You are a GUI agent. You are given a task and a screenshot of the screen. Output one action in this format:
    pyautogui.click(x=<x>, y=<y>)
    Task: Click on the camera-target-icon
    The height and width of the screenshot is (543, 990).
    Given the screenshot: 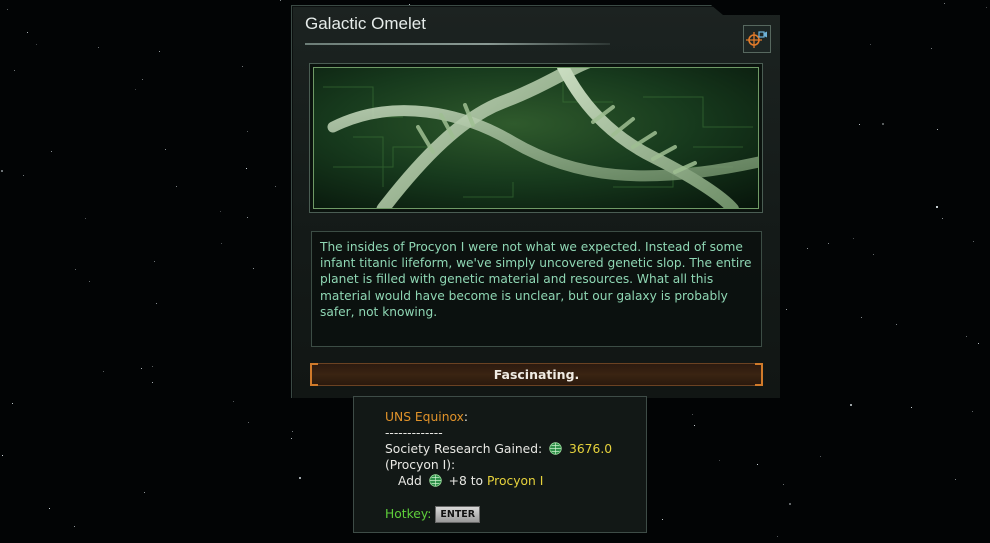 What is the action you would take?
    pyautogui.click(x=756, y=39)
    